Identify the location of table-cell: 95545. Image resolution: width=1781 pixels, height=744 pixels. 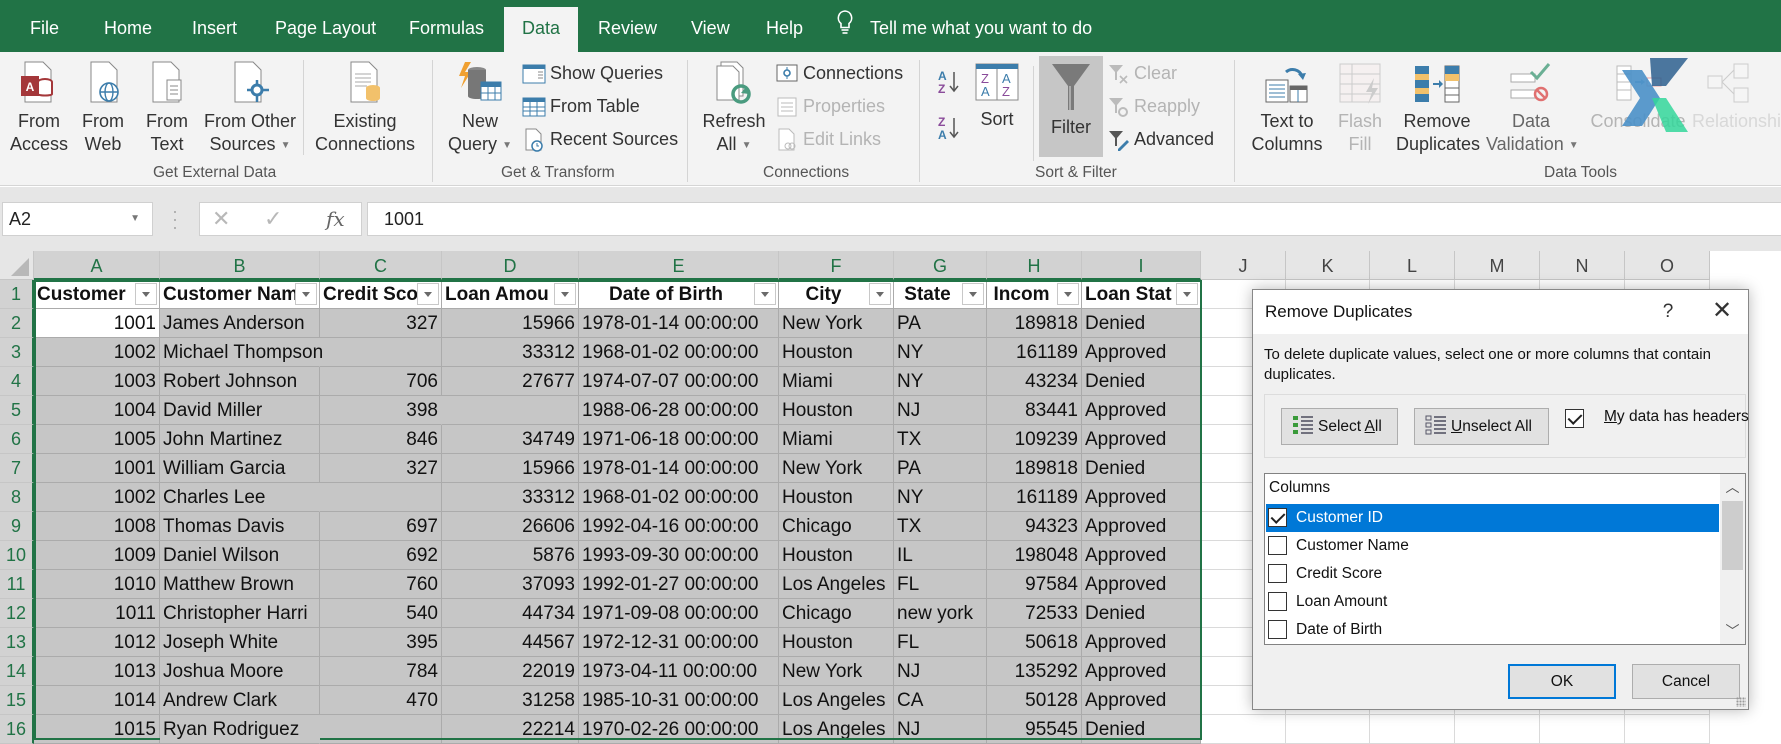
(1034, 729).